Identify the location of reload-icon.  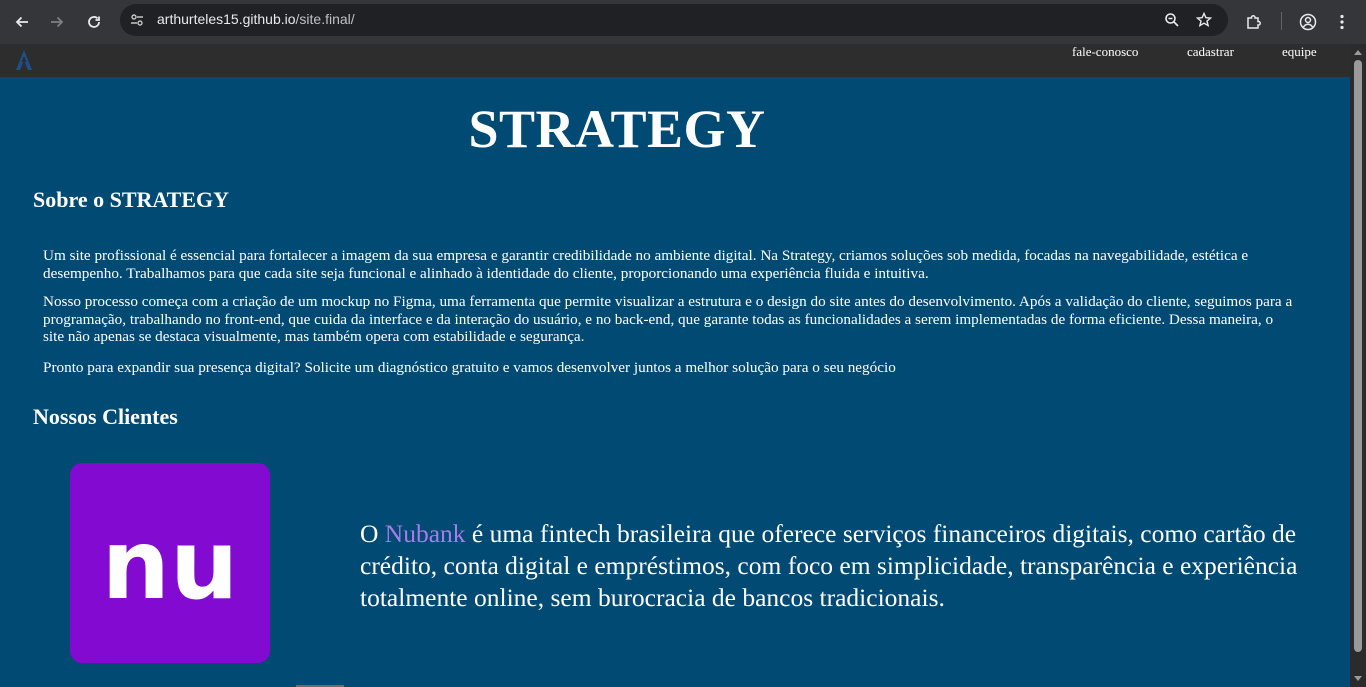
(94, 22).